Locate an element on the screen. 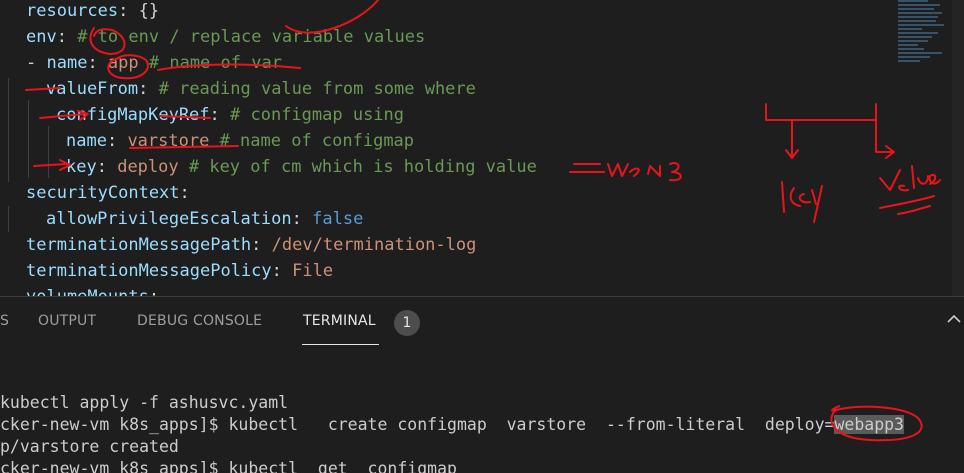 The height and width of the screenshot is (473, 964). yaml-comment: # name of configmap is located at coordinates (312, 141).